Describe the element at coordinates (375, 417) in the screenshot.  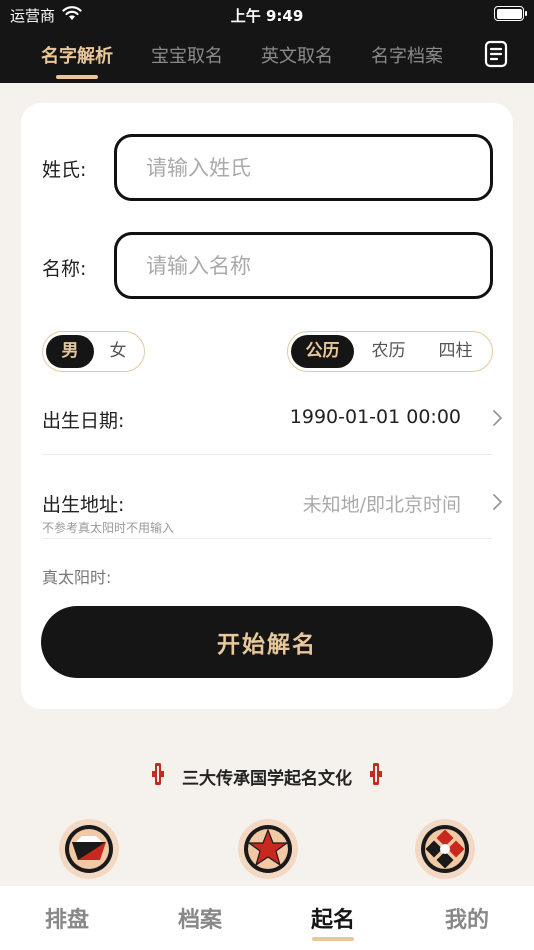
I see `birth-date-value: 1990-01-01 00:00` at that location.